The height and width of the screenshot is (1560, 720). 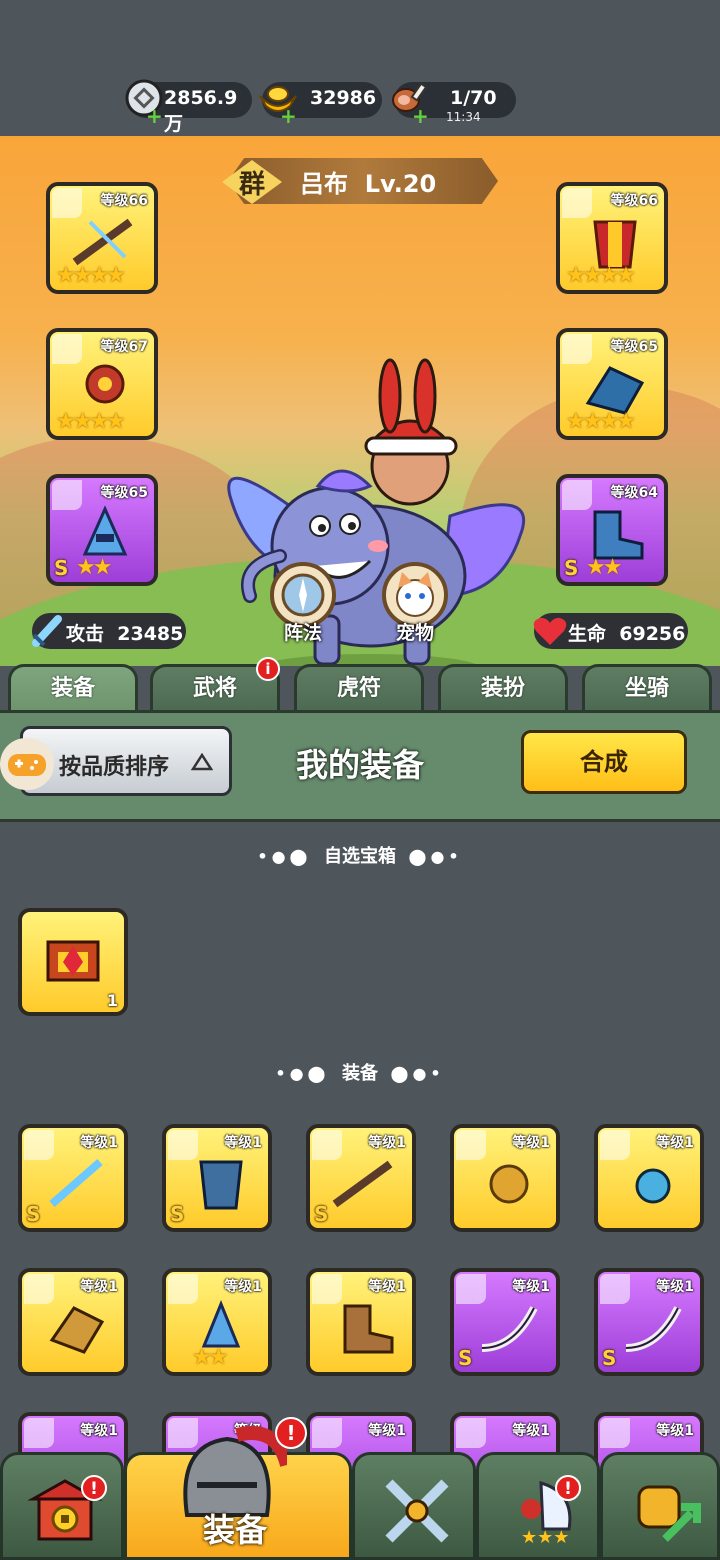 What do you see at coordinates (376, 512) in the screenshot?
I see `hero-character-illustration` at bounding box center [376, 512].